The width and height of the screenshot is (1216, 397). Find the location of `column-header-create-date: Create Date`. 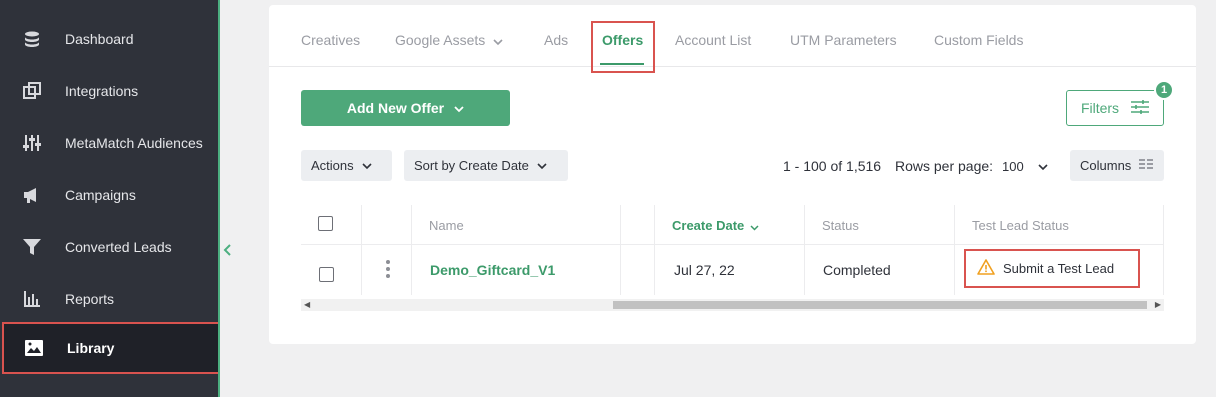

column-header-create-date: Create Date is located at coordinates (715, 226).